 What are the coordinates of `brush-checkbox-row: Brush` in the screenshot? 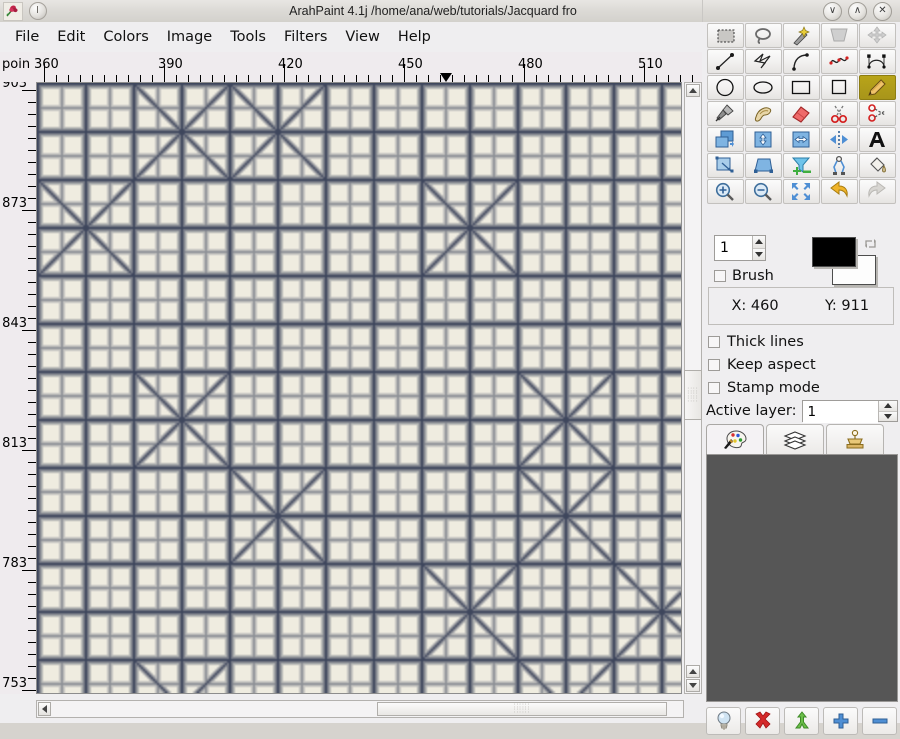 It's located at (744, 276).